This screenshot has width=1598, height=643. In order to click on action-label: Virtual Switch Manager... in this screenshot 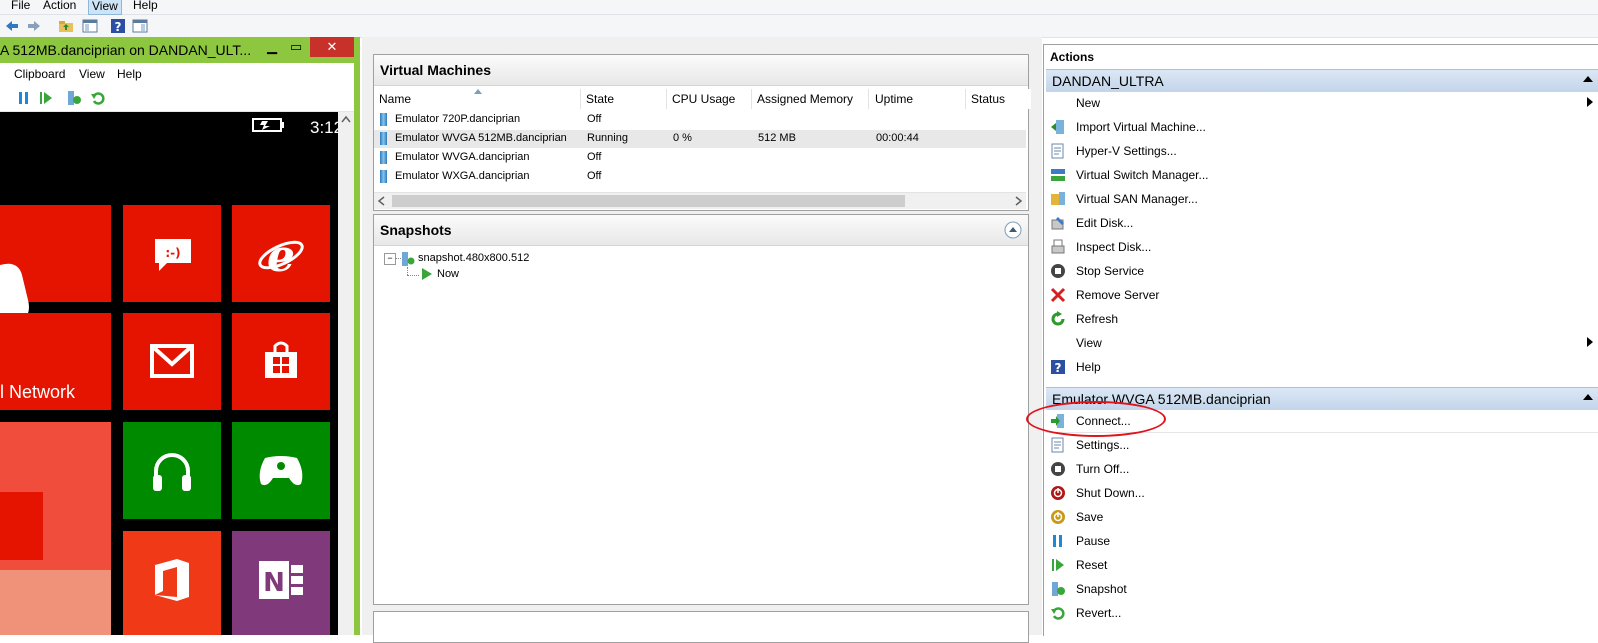, I will do `click(1142, 175)`.